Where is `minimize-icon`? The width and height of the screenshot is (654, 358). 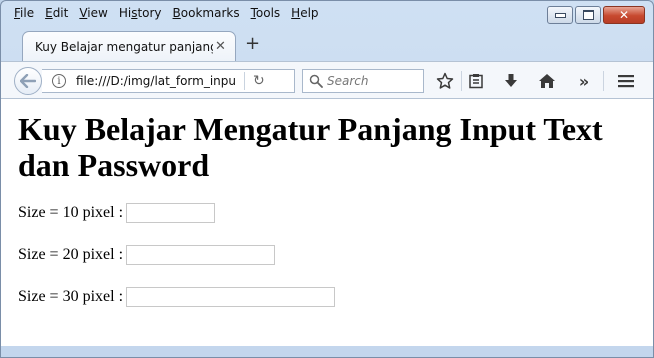 minimize-icon is located at coordinates (560, 15).